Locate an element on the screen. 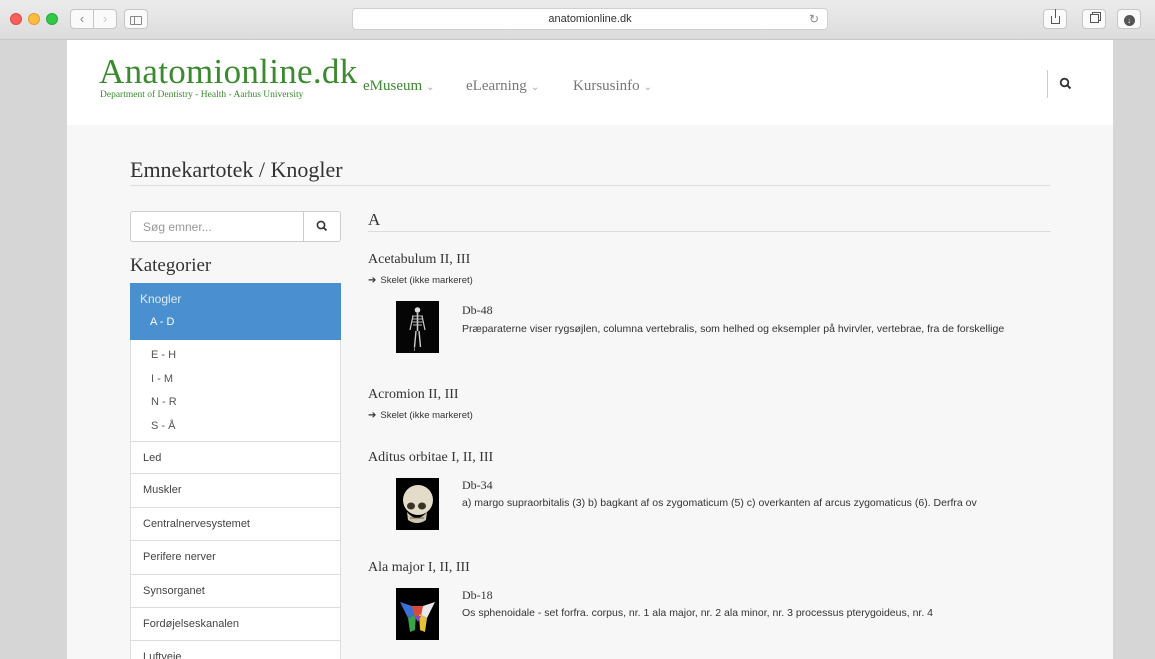 The height and width of the screenshot is (659, 1155). skeleton-image is located at coordinates (417, 327).